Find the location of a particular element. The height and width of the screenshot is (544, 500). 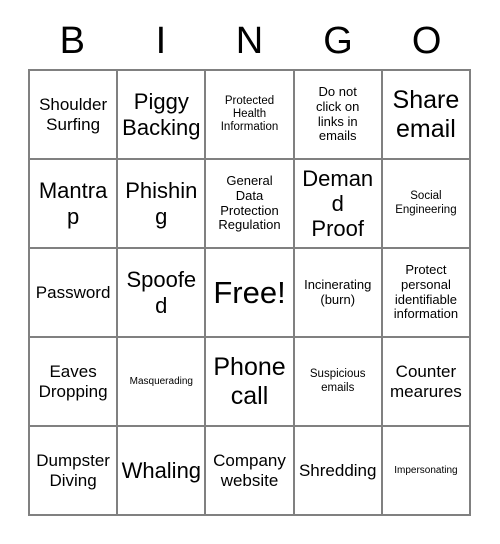

bingo-cell: Incinerating (burn) is located at coordinates (338, 293).